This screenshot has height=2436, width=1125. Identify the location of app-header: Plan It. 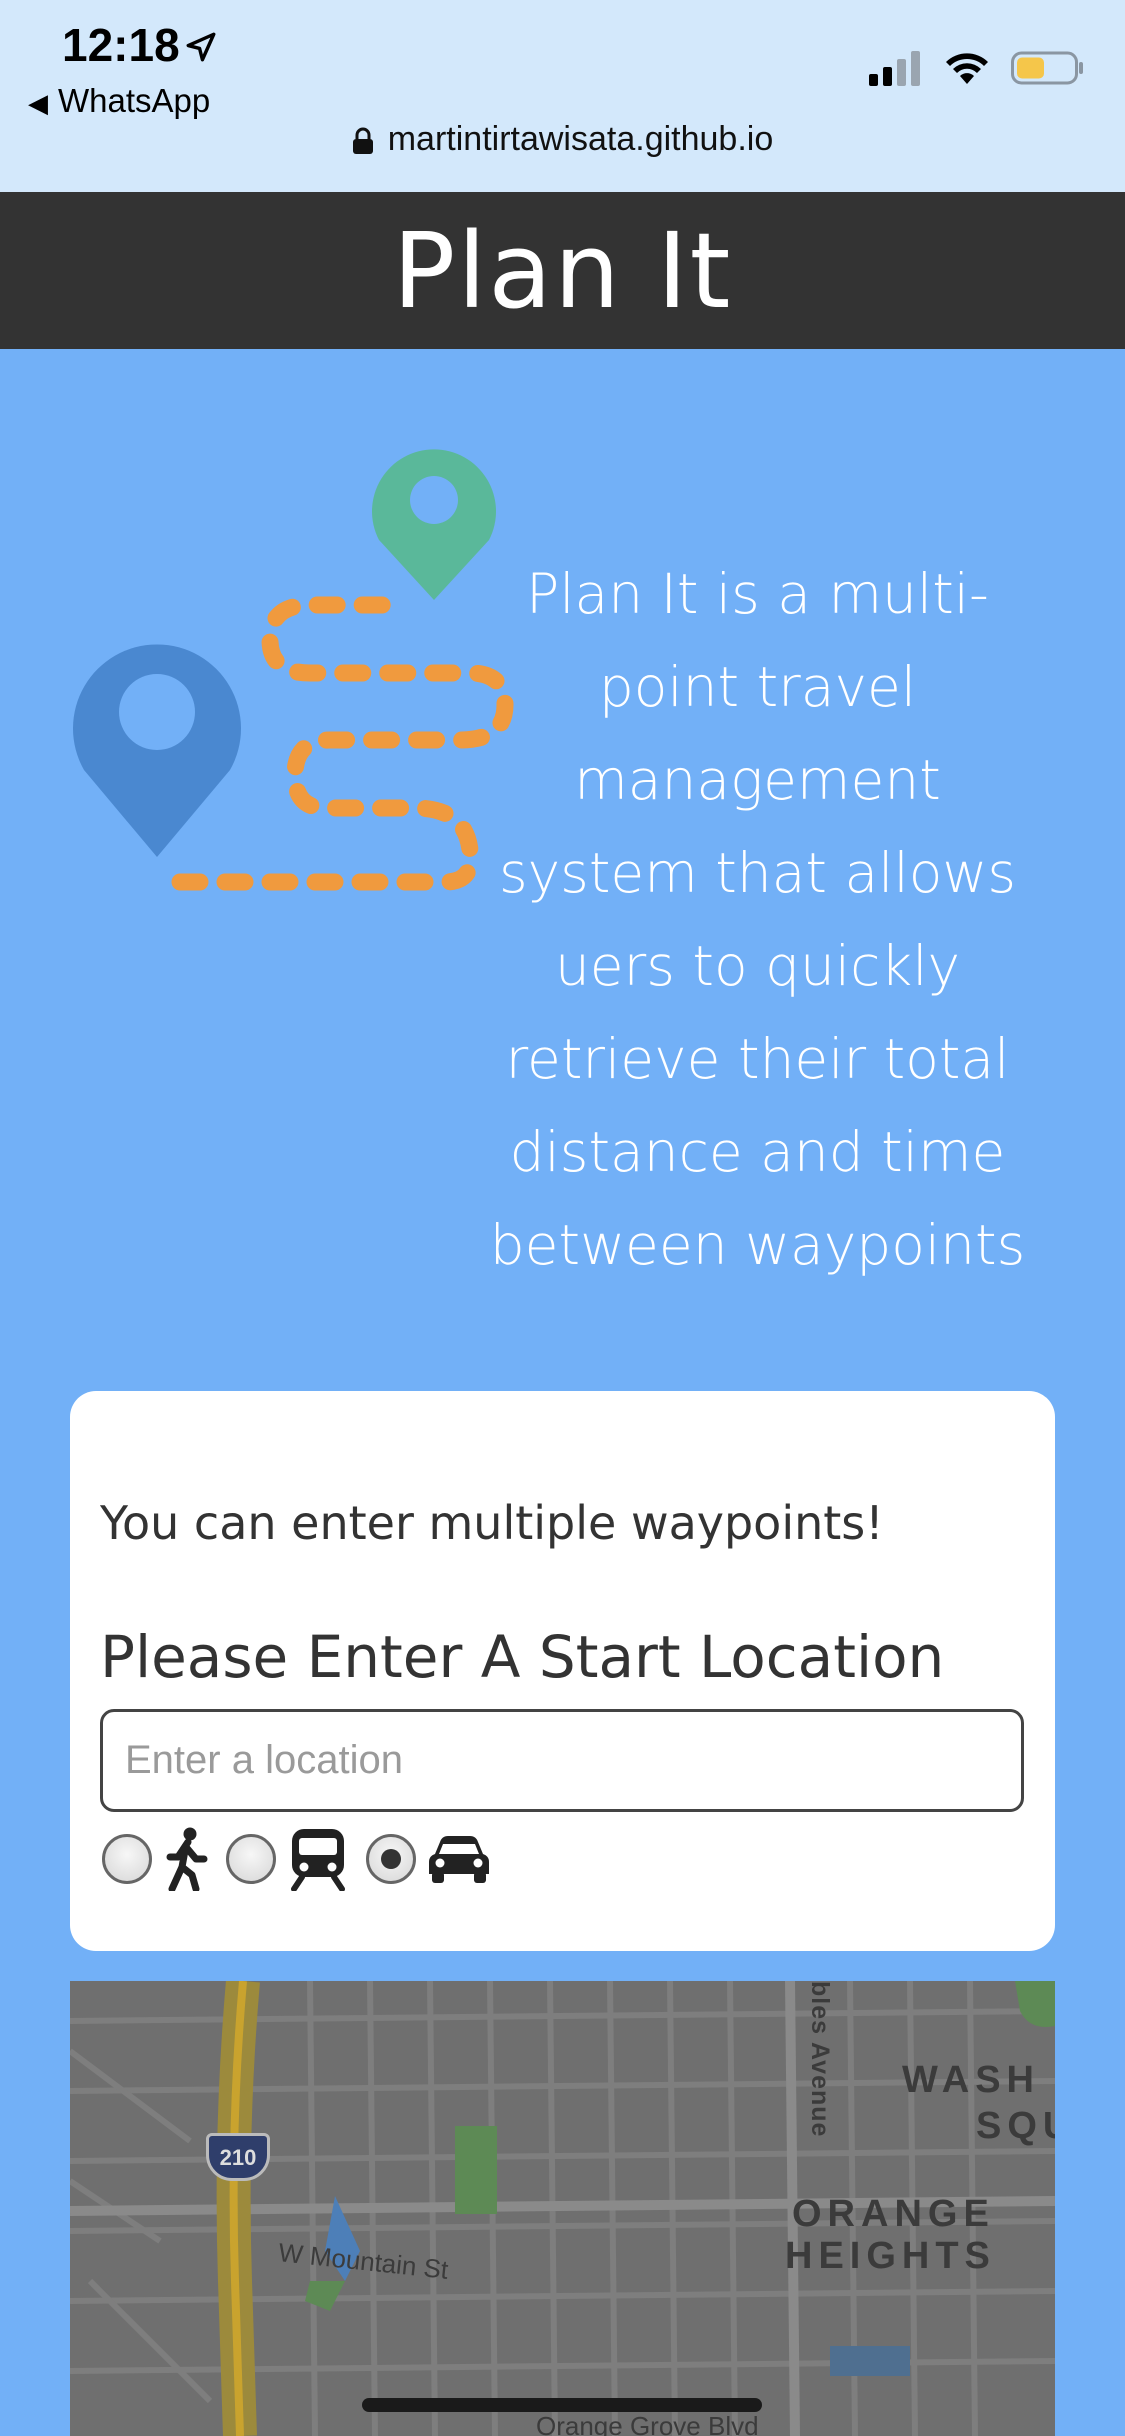
(562, 270).